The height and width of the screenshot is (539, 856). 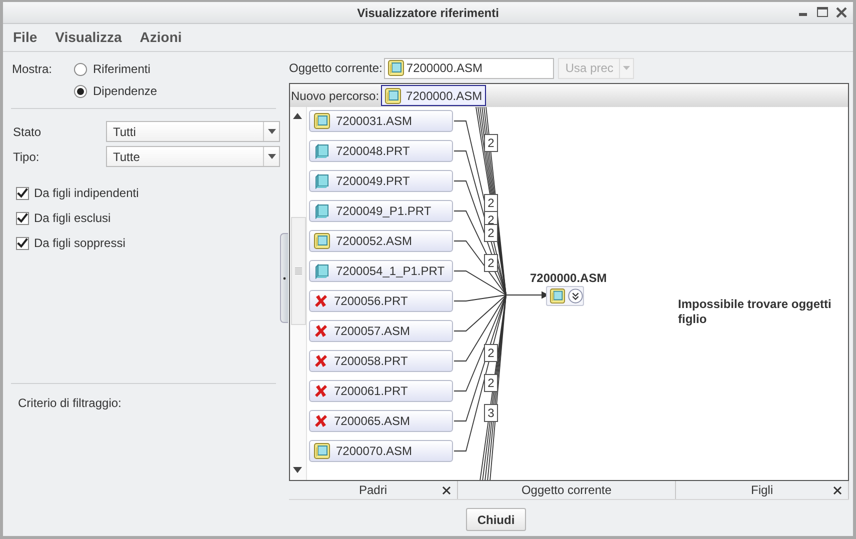 I want to click on field-label: Mostra:, so click(x=32, y=69).